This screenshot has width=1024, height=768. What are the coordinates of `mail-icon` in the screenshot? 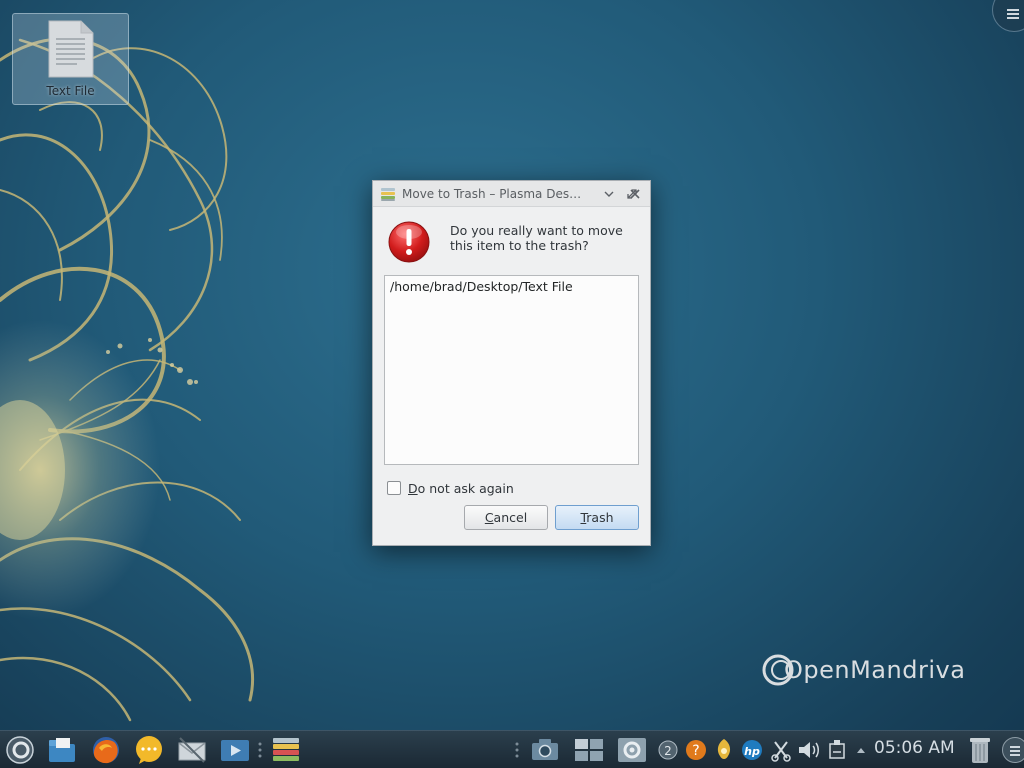 It's located at (192, 750).